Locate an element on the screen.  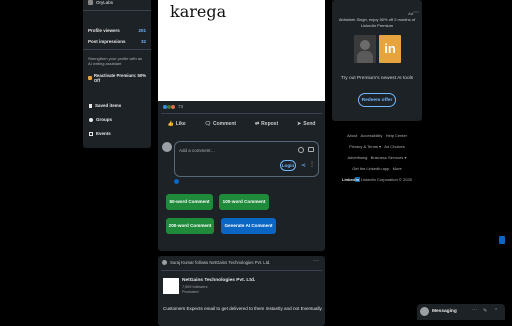
person-silhouette-icon is located at coordinates (365, 45).